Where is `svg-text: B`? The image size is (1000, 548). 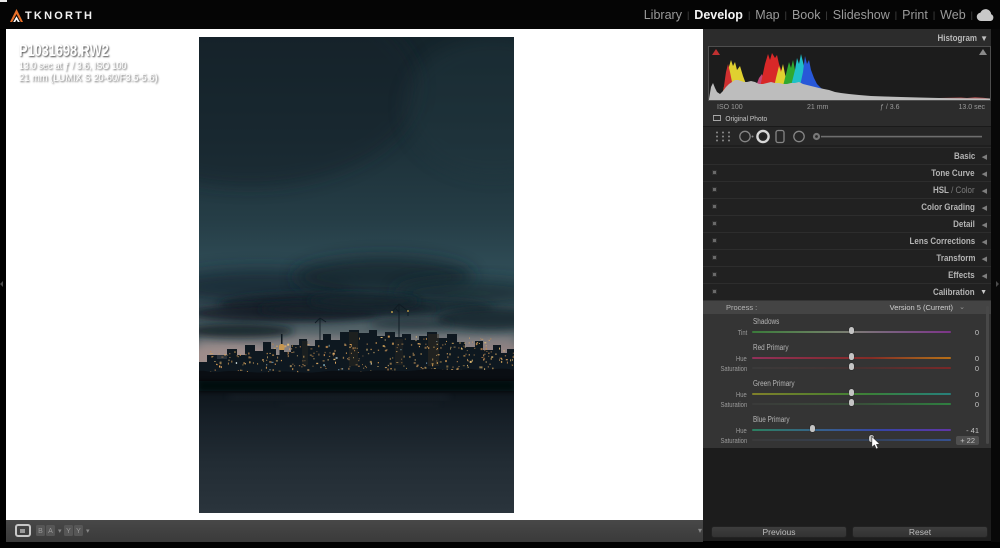
svg-text: B is located at coordinates (40, 531).